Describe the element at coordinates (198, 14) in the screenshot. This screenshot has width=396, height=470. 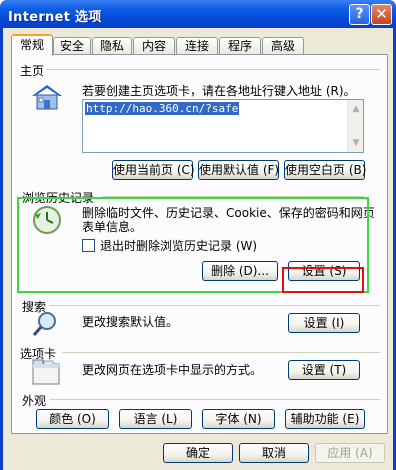
I see `title-bar: Internet 选项 ? ✕` at that location.